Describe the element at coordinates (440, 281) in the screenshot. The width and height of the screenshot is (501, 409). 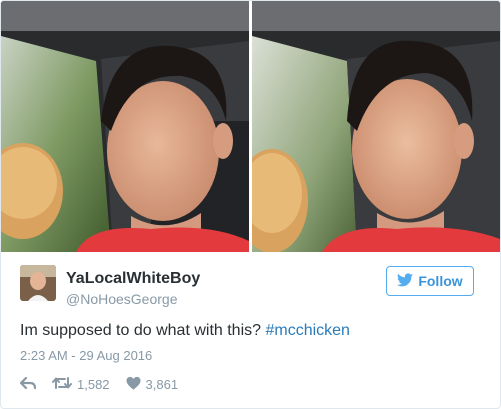
I see `follow-button-label: Follow` at that location.